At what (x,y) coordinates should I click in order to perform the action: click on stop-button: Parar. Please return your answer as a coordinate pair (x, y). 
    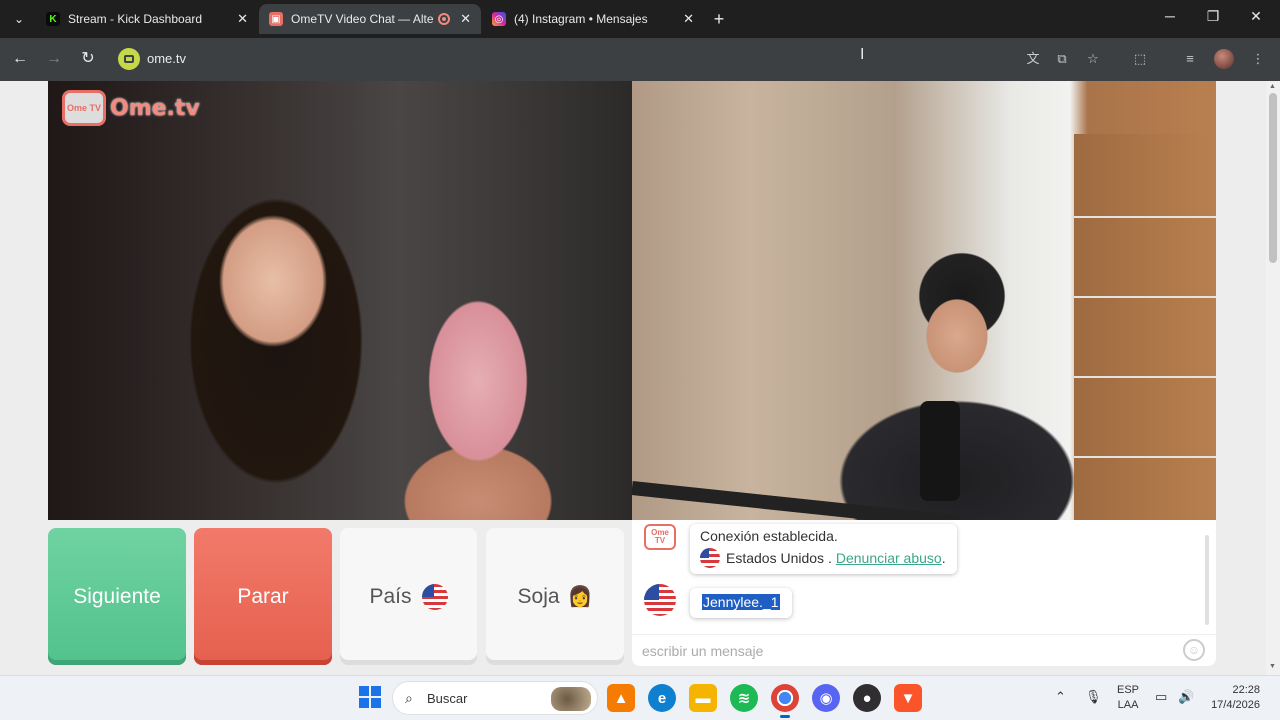
    Looking at the image, I should click on (263, 596).